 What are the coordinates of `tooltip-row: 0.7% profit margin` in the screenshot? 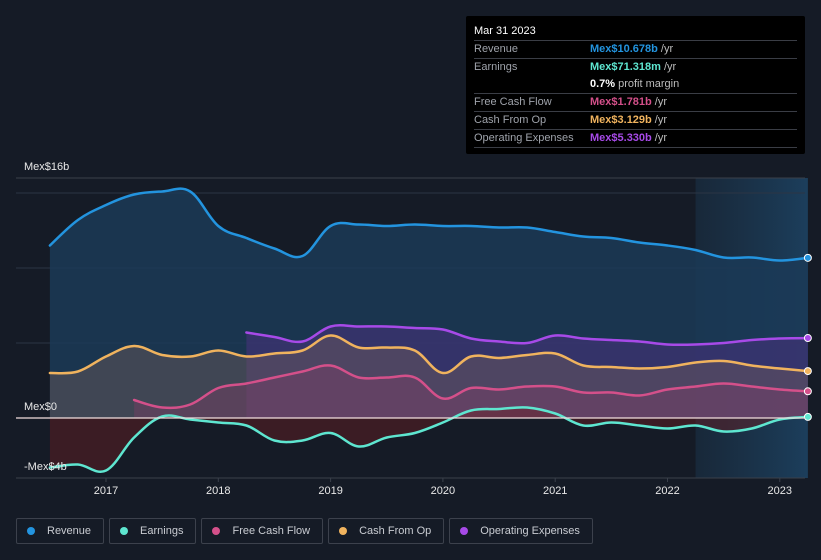 It's located at (635, 85).